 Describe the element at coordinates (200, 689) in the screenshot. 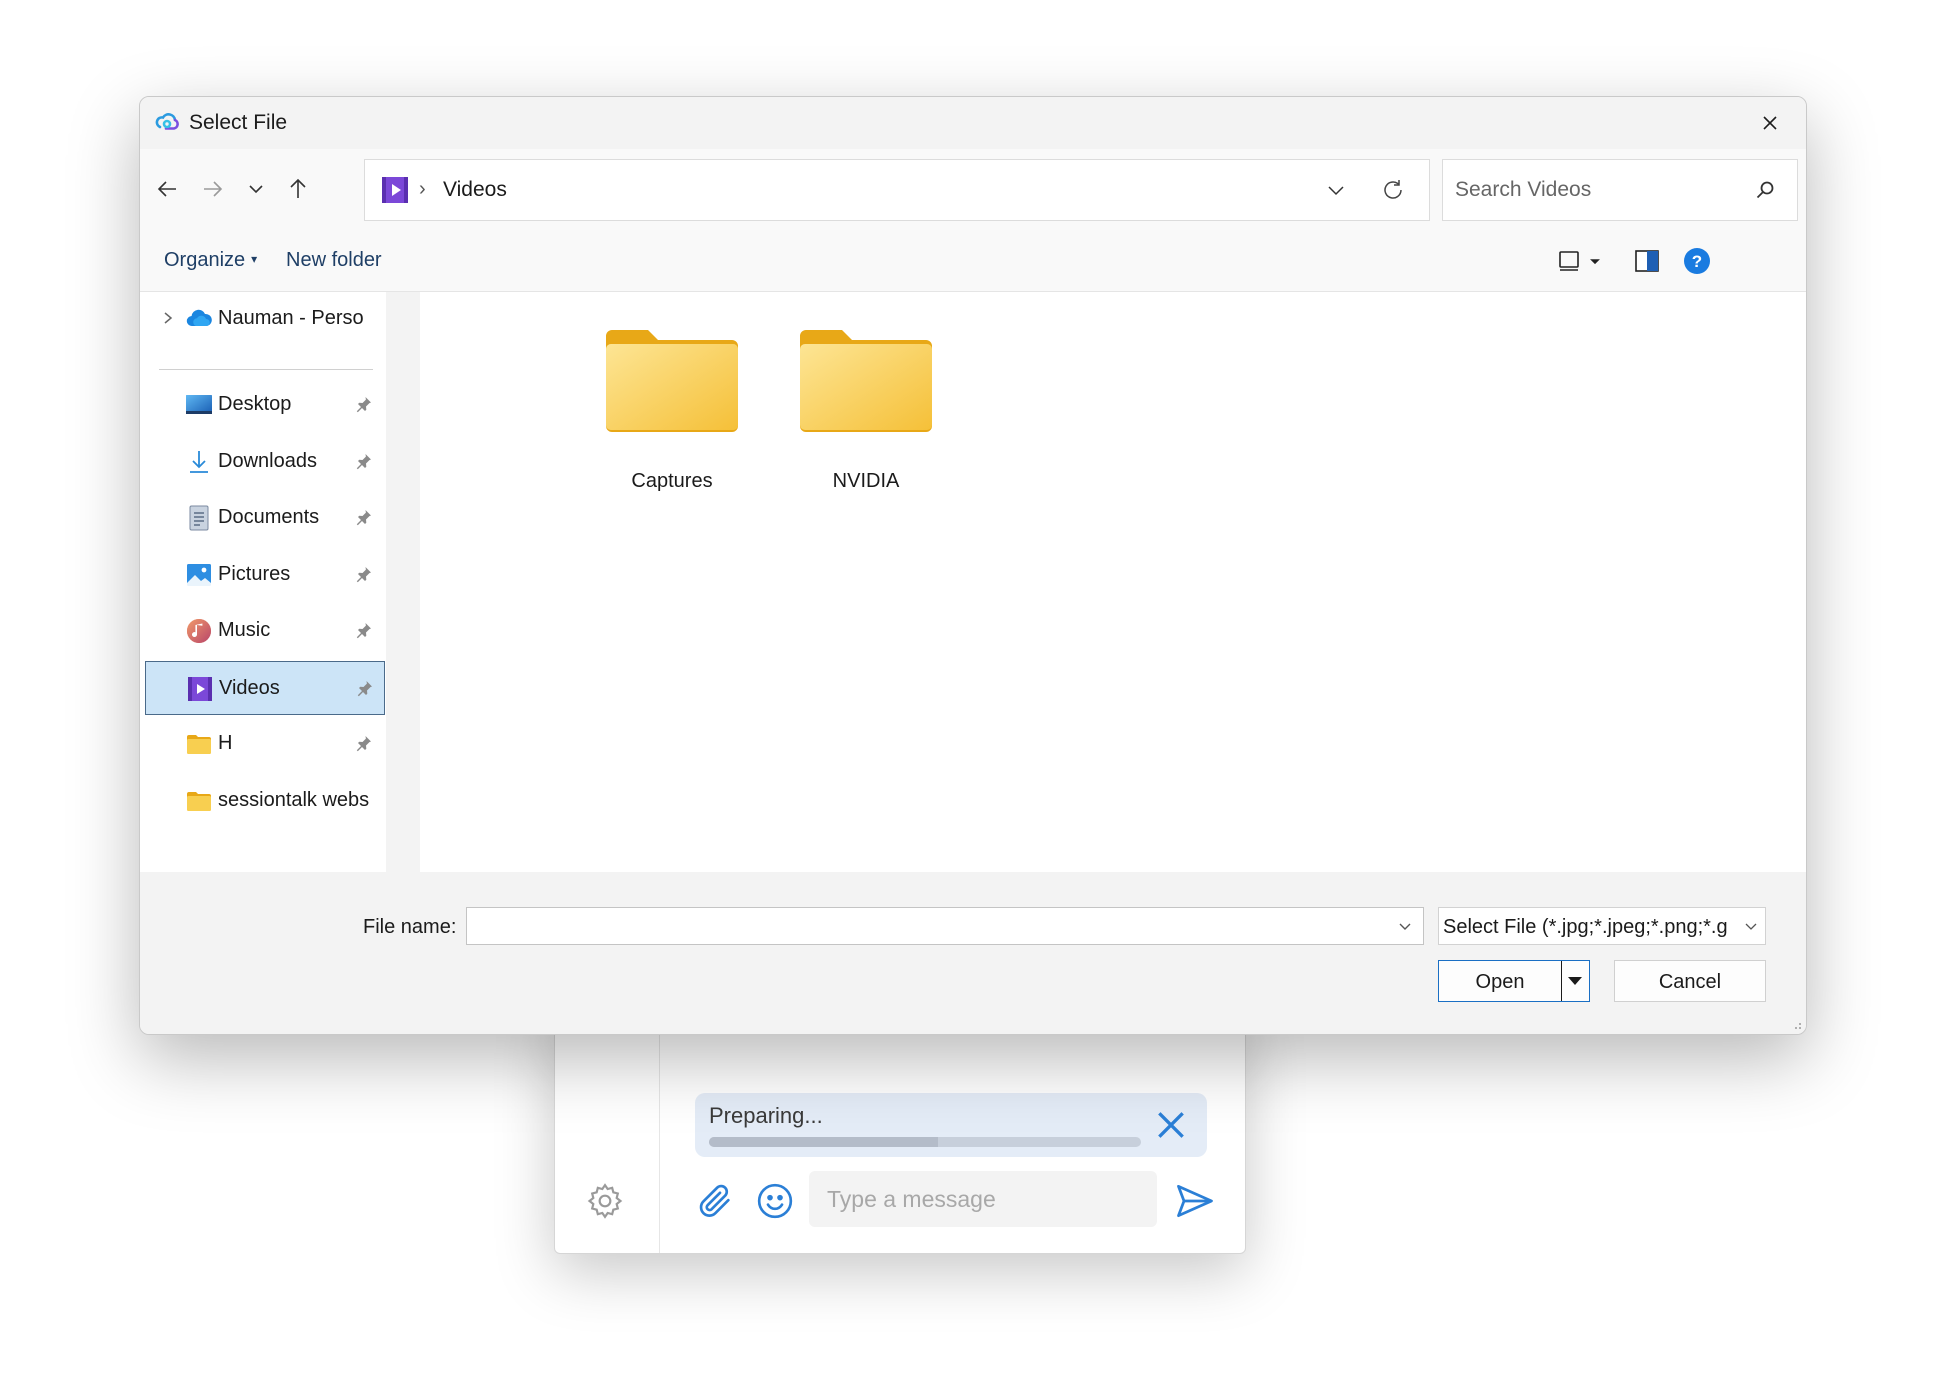

I see `videos-icon` at that location.